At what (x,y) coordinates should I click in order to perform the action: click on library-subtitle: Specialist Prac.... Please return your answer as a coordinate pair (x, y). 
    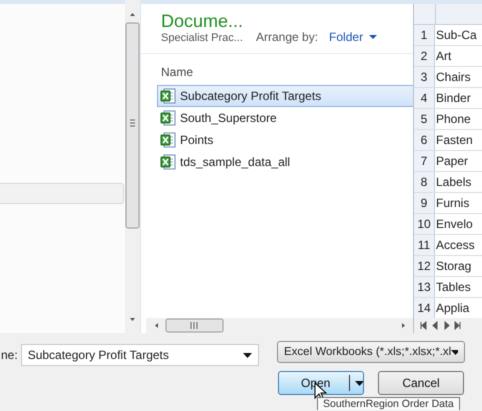
    Looking at the image, I should click on (202, 38).